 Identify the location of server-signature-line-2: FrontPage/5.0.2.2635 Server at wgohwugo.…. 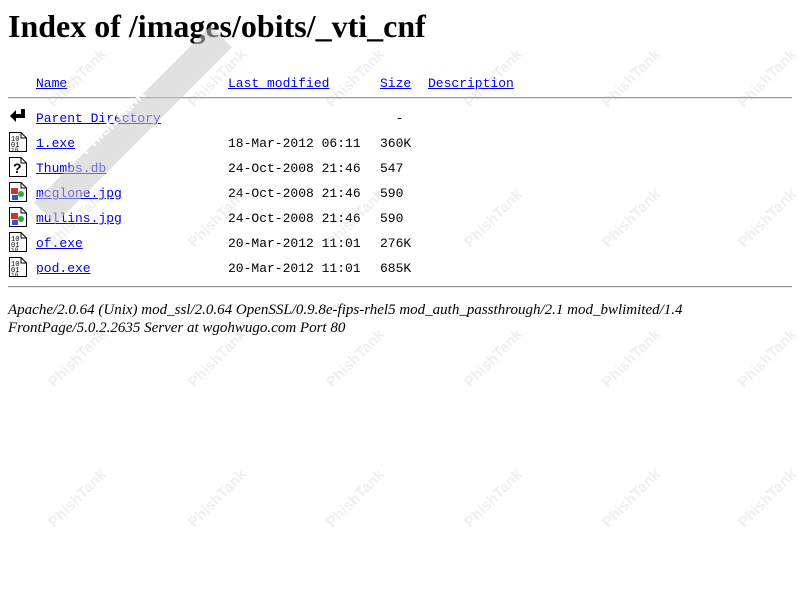
(177, 328).